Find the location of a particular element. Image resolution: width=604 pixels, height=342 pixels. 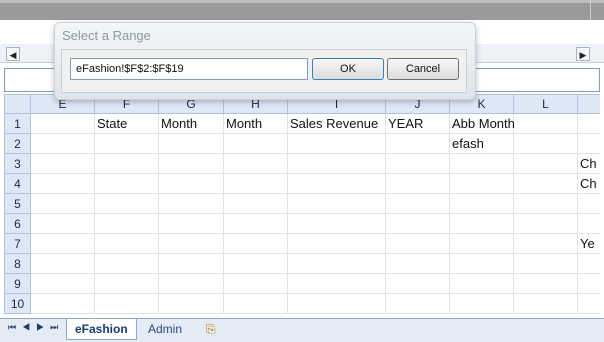

grid-cell: Month is located at coordinates (255, 123).